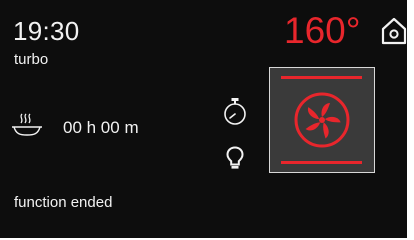 The width and height of the screenshot is (414, 240). What do you see at coordinates (101, 128) in the screenshot?
I see `cooking-duration: 00 h 00 m` at bounding box center [101, 128].